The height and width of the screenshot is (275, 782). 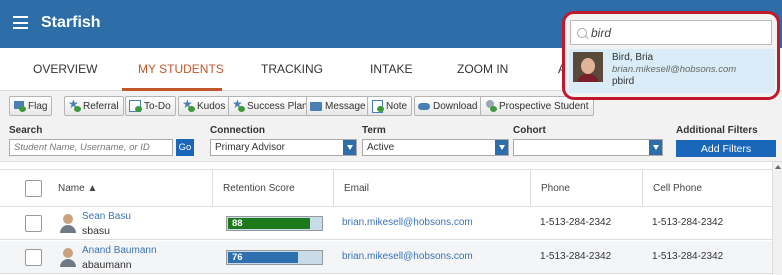 What do you see at coordinates (135, 106) in the screenshot?
I see `todo-icon` at bounding box center [135, 106].